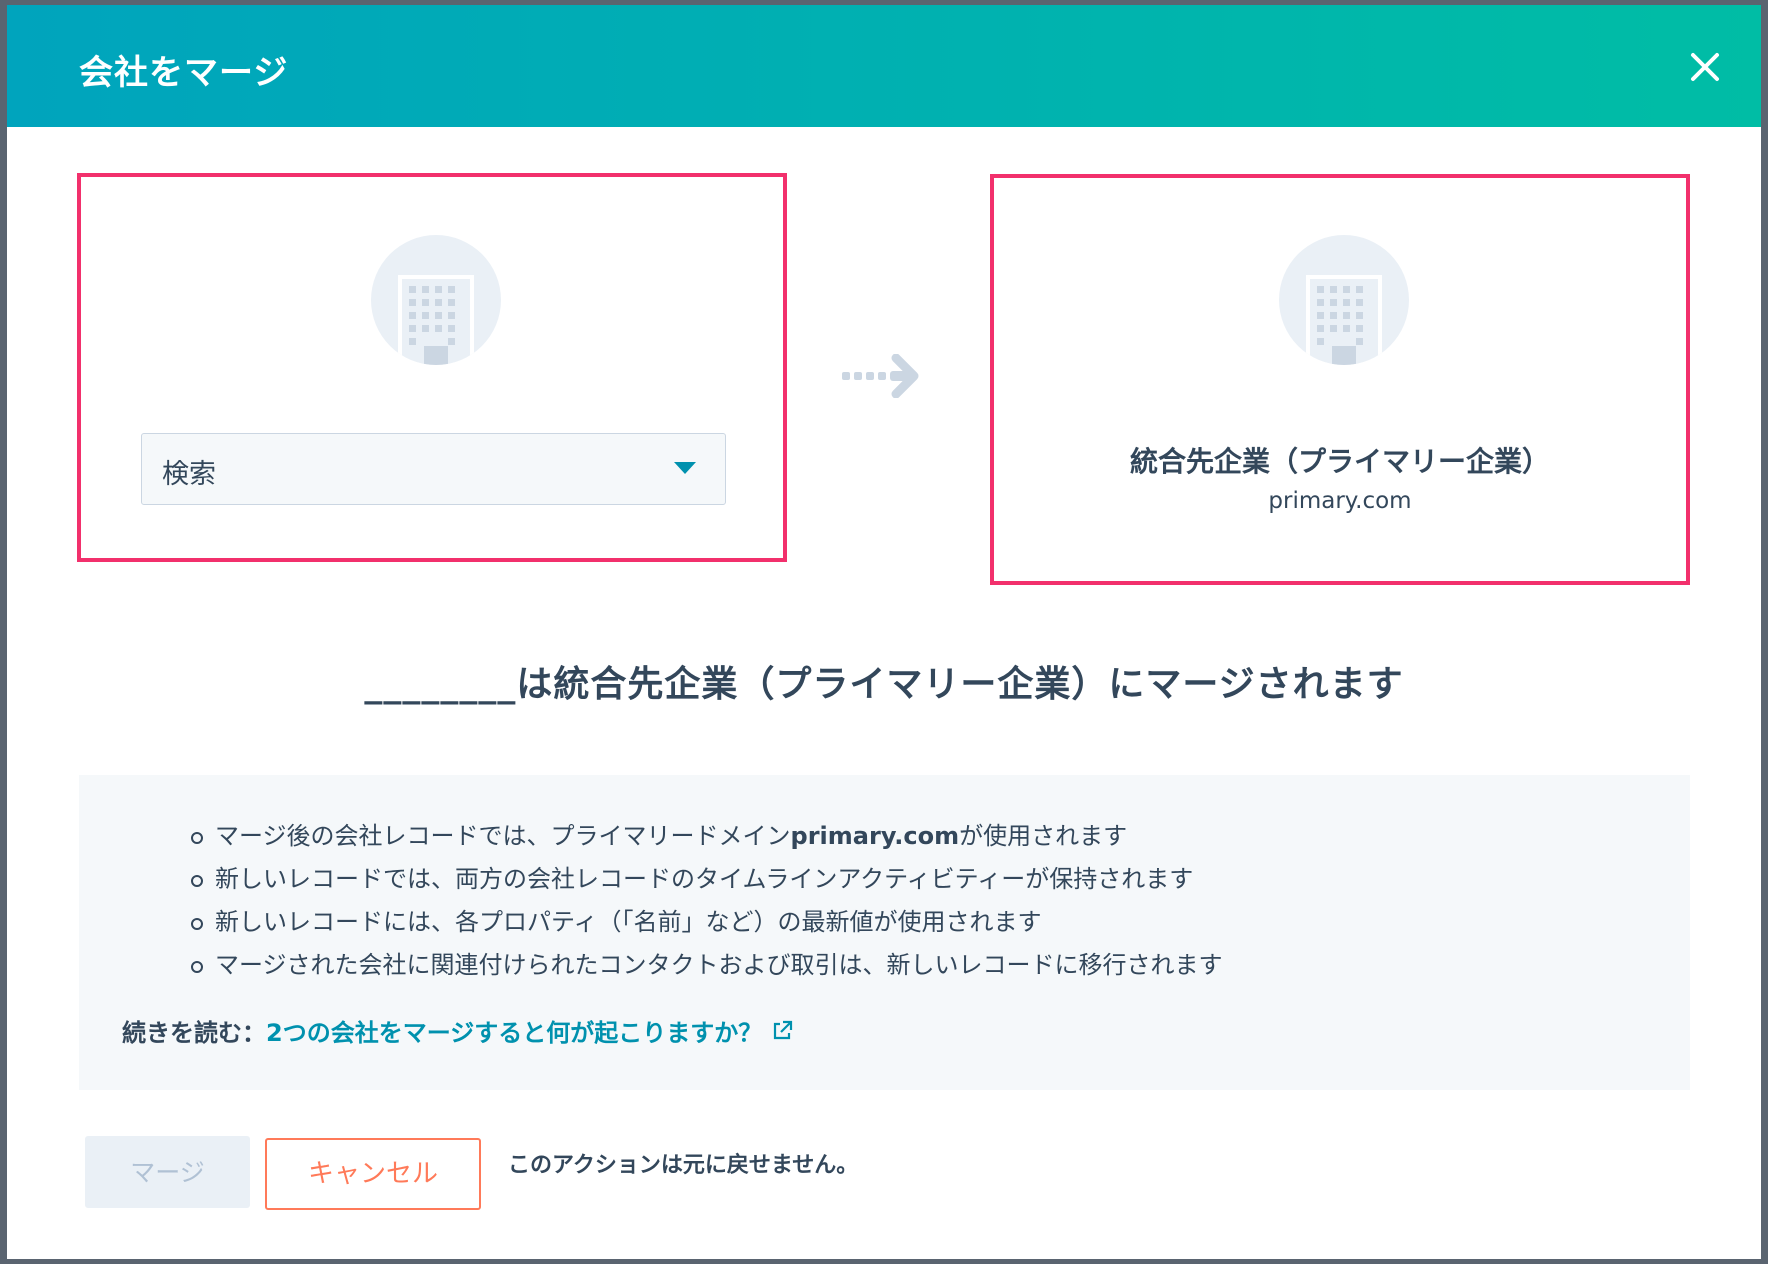 The image size is (1768, 1264). Describe the element at coordinates (782, 1034) in the screenshot. I see `external-link-icon` at that location.